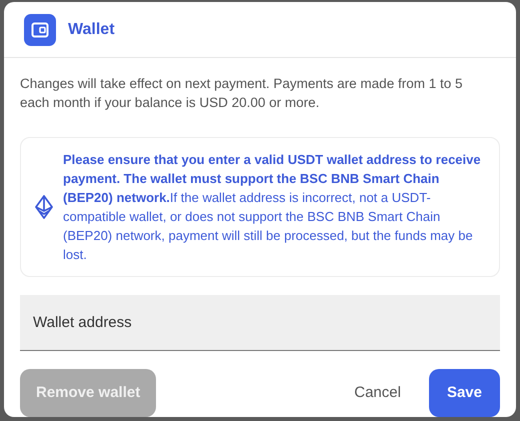 The width and height of the screenshot is (520, 421). What do you see at coordinates (242, 93) in the screenshot?
I see `description-text: Changes will take effect on next payment. Payments are made from 1 to 5 each month if your balance is USD 20.00 or more.` at bounding box center [242, 93].